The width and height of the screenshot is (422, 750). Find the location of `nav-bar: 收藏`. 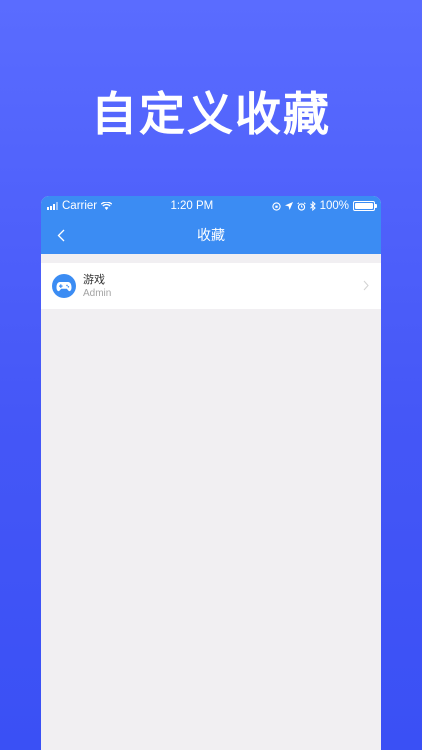

nav-bar: 收藏 is located at coordinates (211, 235).